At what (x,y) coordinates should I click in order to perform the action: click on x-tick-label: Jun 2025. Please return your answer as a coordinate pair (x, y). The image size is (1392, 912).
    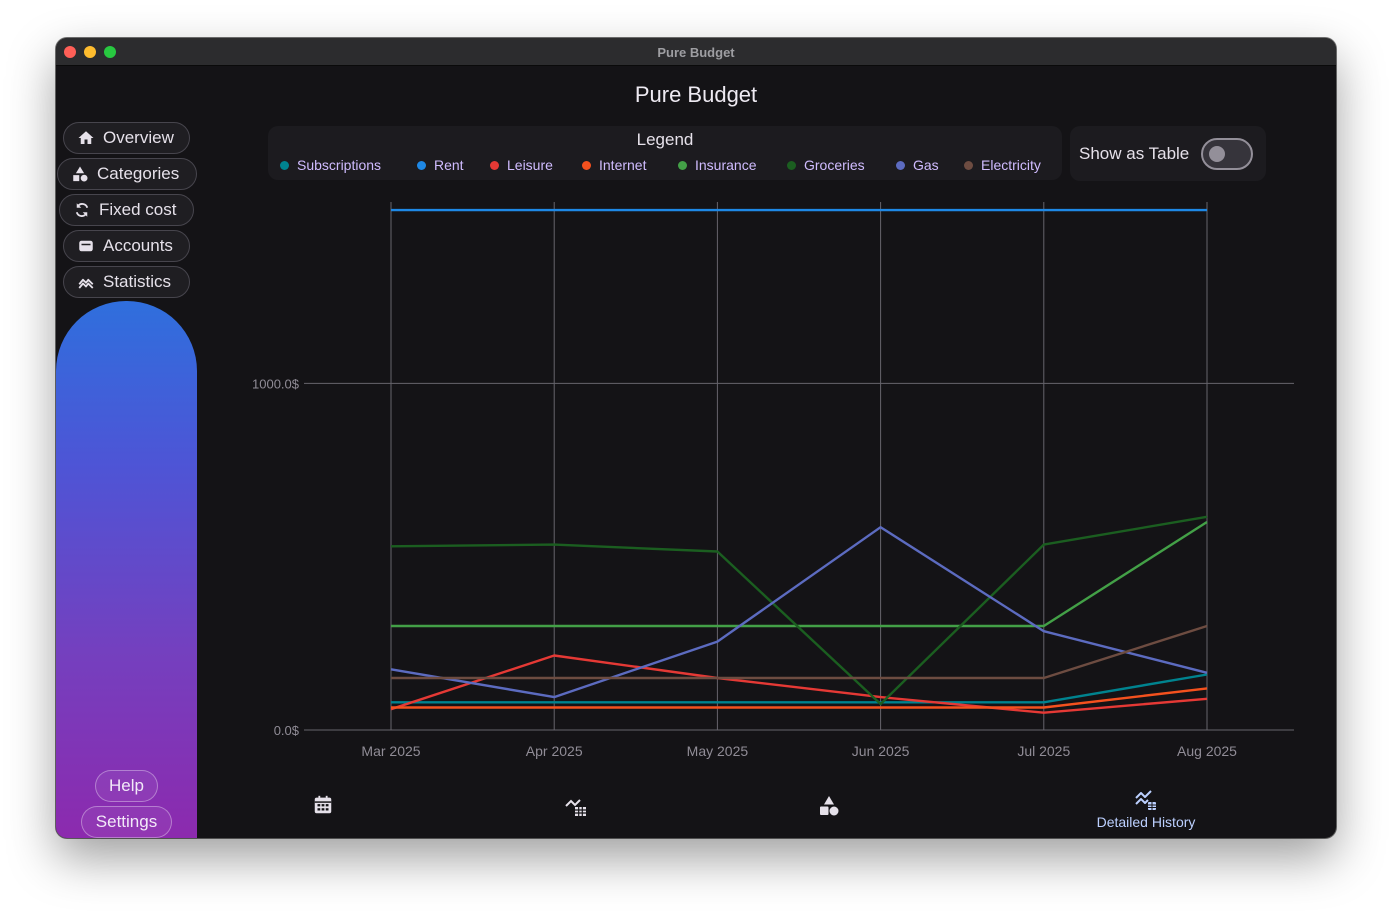
    Looking at the image, I should click on (881, 751).